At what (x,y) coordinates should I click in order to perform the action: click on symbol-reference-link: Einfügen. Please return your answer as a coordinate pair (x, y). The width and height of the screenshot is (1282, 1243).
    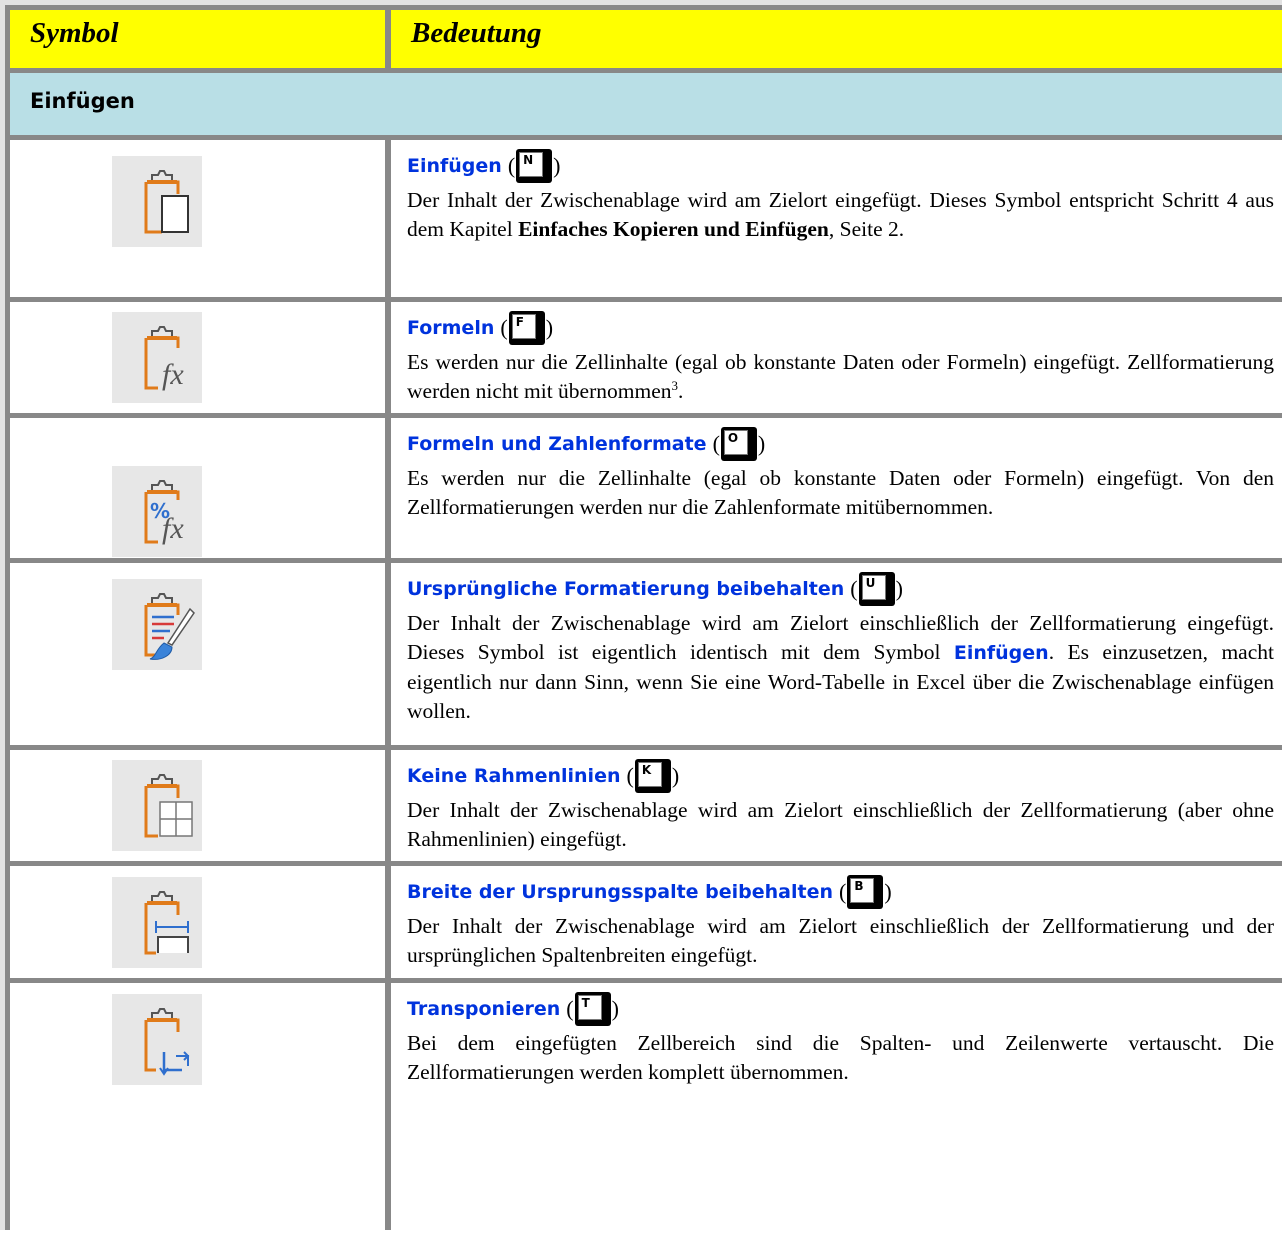
    Looking at the image, I should click on (1001, 653).